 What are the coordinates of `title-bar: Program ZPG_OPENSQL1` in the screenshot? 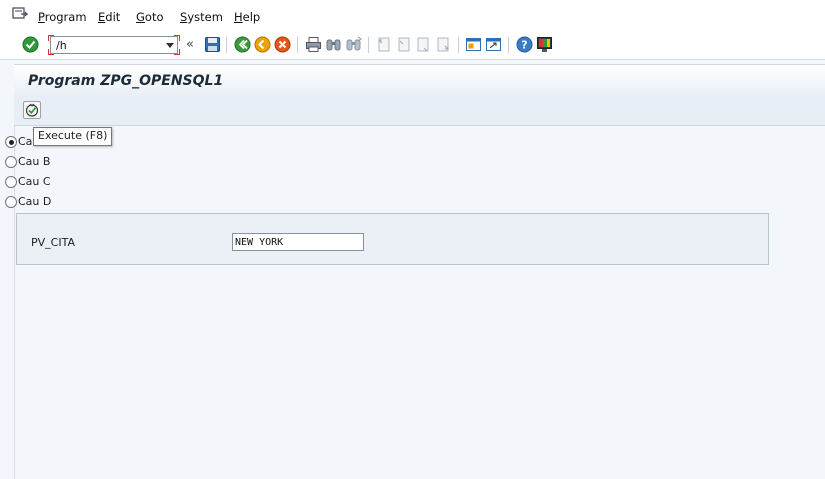 It's located at (419, 81).